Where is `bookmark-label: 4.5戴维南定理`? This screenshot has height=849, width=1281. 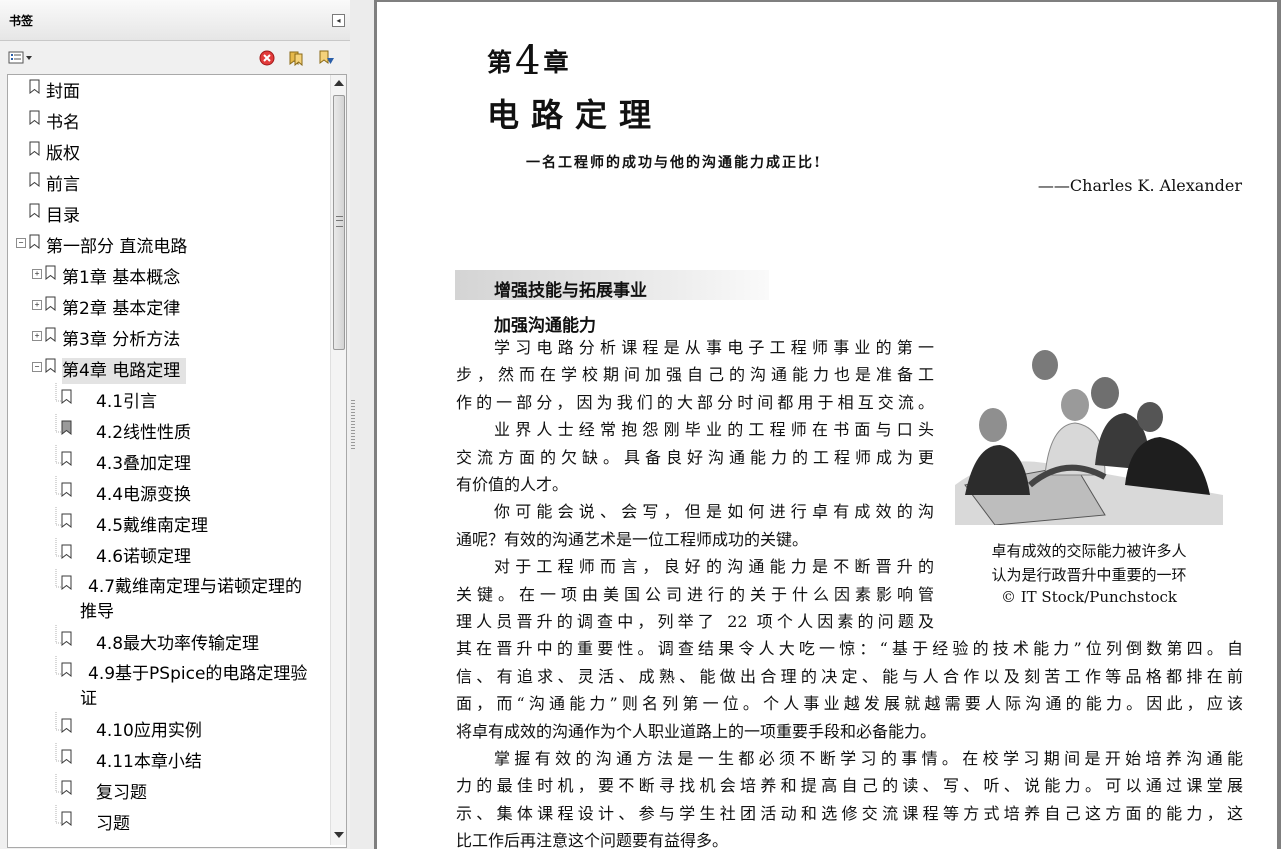
bookmark-label: 4.5戴维南定理 is located at coordinates (152, 526).